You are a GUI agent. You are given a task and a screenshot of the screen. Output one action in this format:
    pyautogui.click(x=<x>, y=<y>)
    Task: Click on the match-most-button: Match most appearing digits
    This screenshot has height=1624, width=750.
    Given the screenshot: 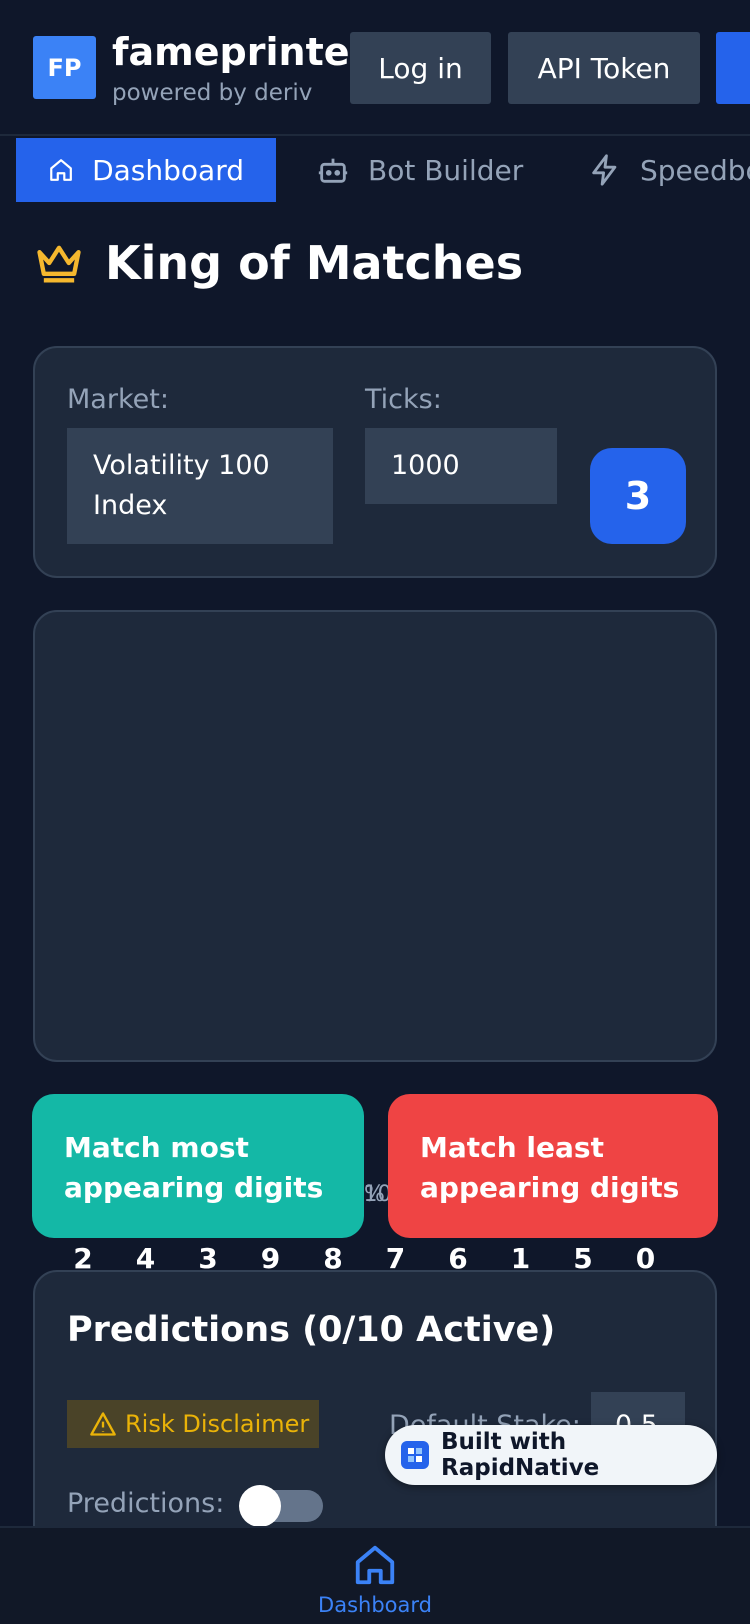 What is the action you would take?
    pyautogui.click(x=198, y=1166)
    